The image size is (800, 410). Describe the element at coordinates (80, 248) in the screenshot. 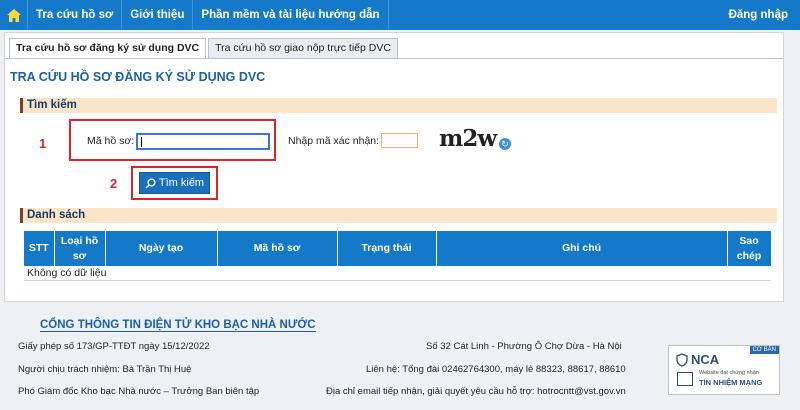

I see `col-loai-ho-so: Loại hồ sơ` at that location.